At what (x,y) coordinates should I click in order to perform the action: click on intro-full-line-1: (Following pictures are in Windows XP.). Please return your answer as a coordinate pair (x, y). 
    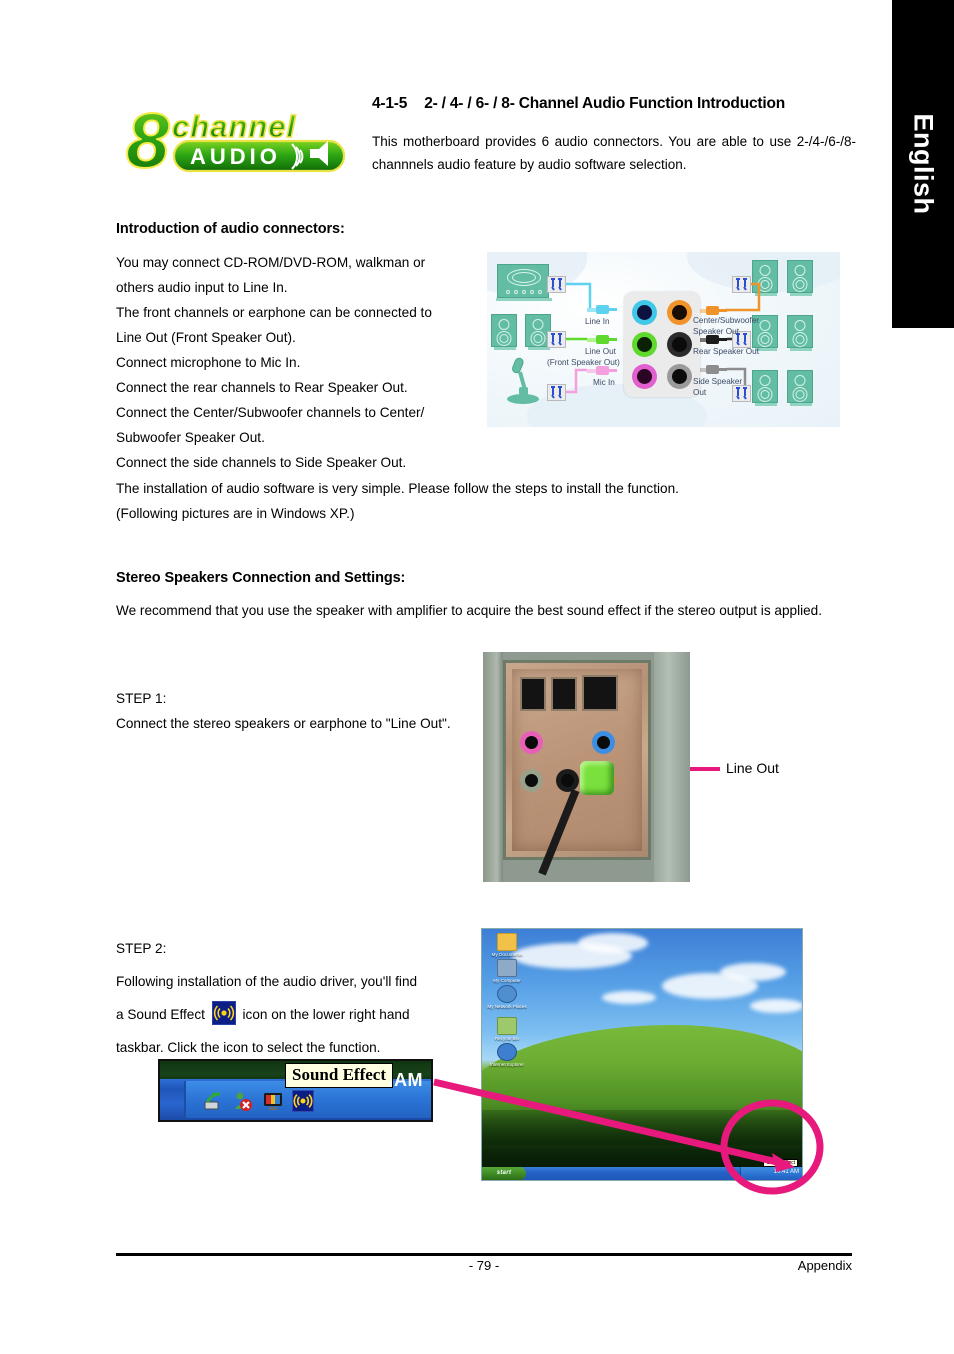
    Looking at the image, I should click on (235, 513).